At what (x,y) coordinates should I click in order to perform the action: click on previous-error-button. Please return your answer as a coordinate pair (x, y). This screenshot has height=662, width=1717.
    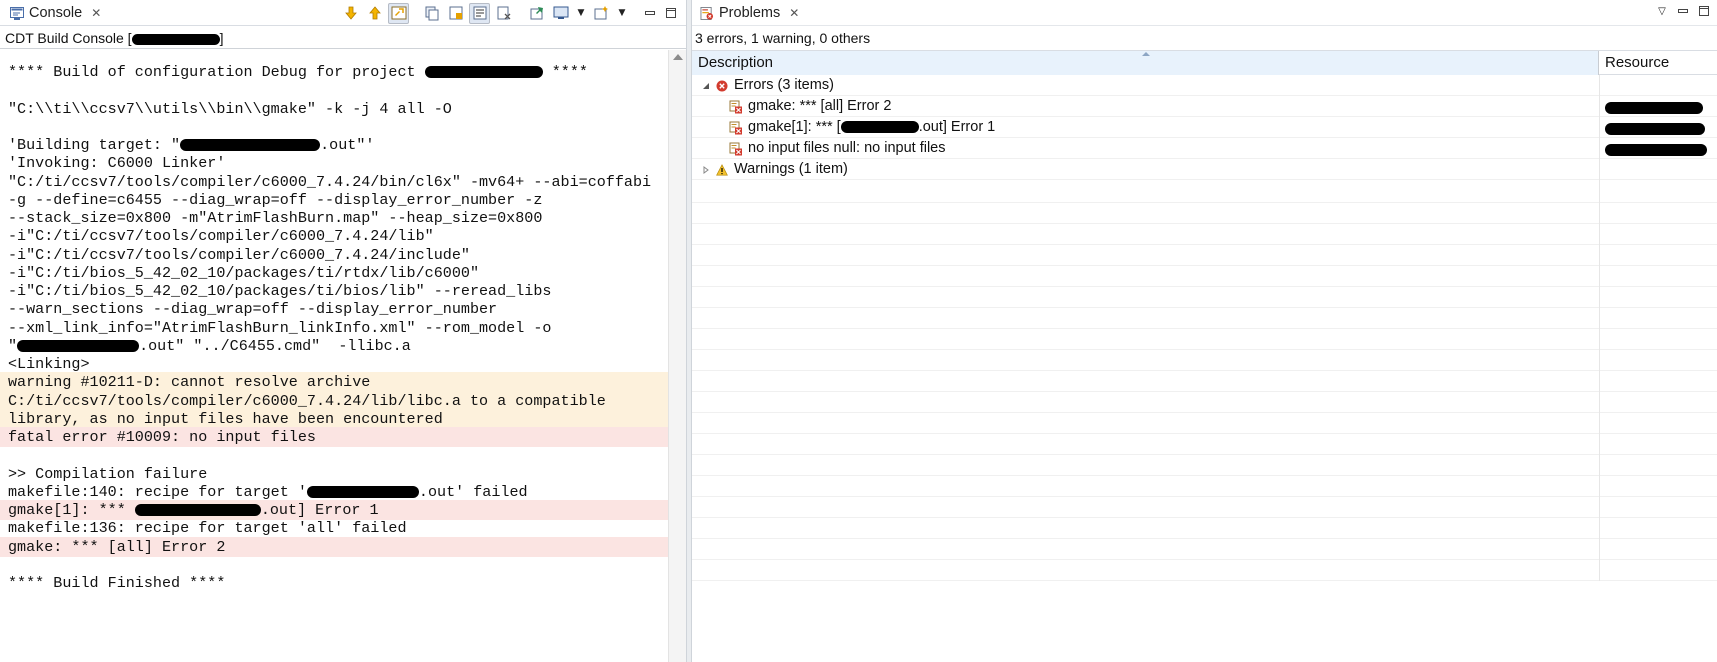
    Looking at the image, I should click on (374, 13).